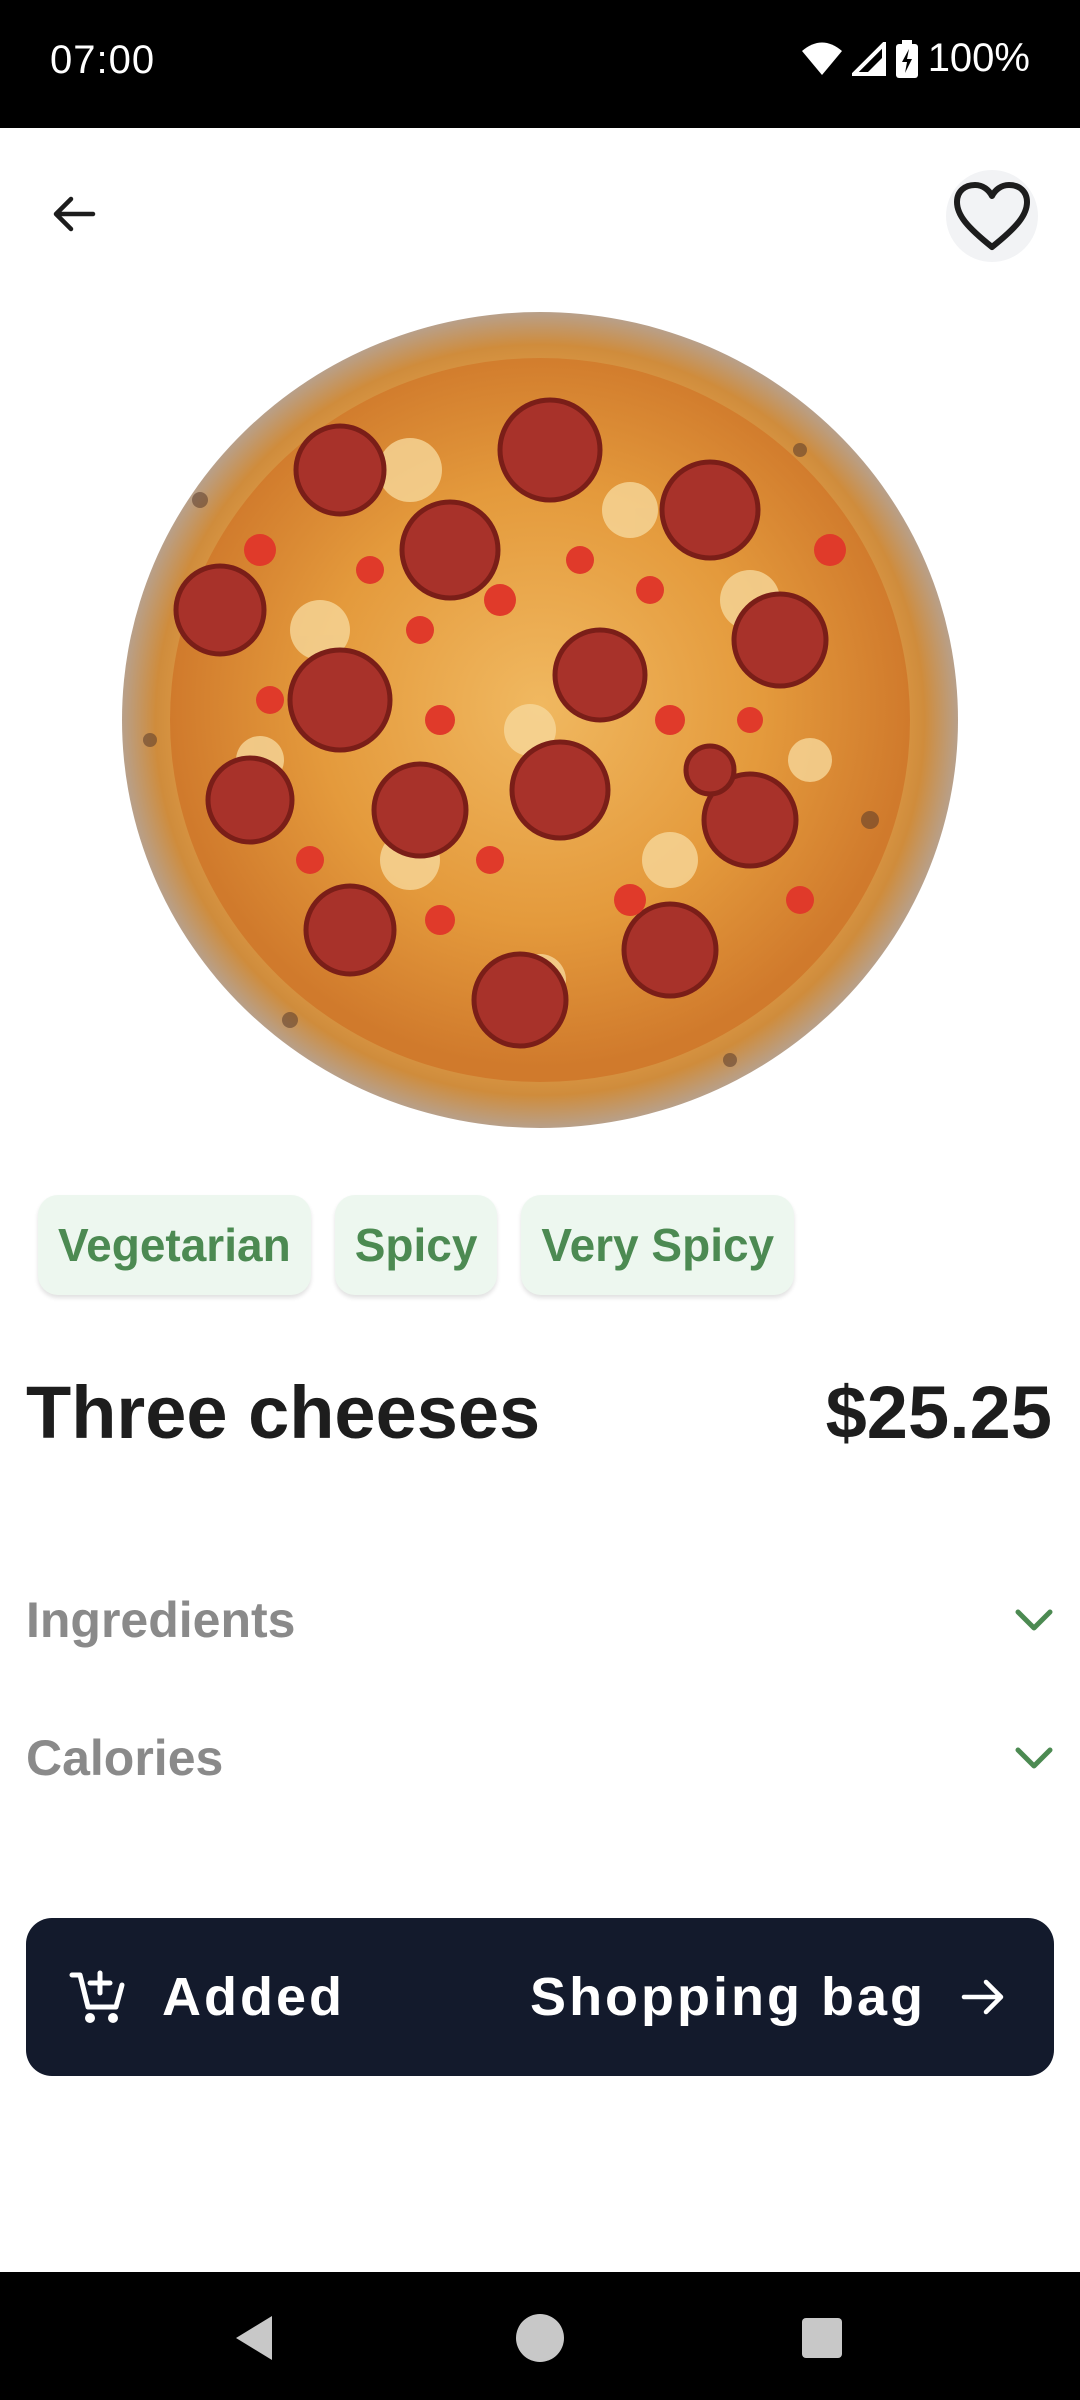  Describe the element at coordinates (125, 1758) in the screenshot. I see `calories-label: Calories` at that location.